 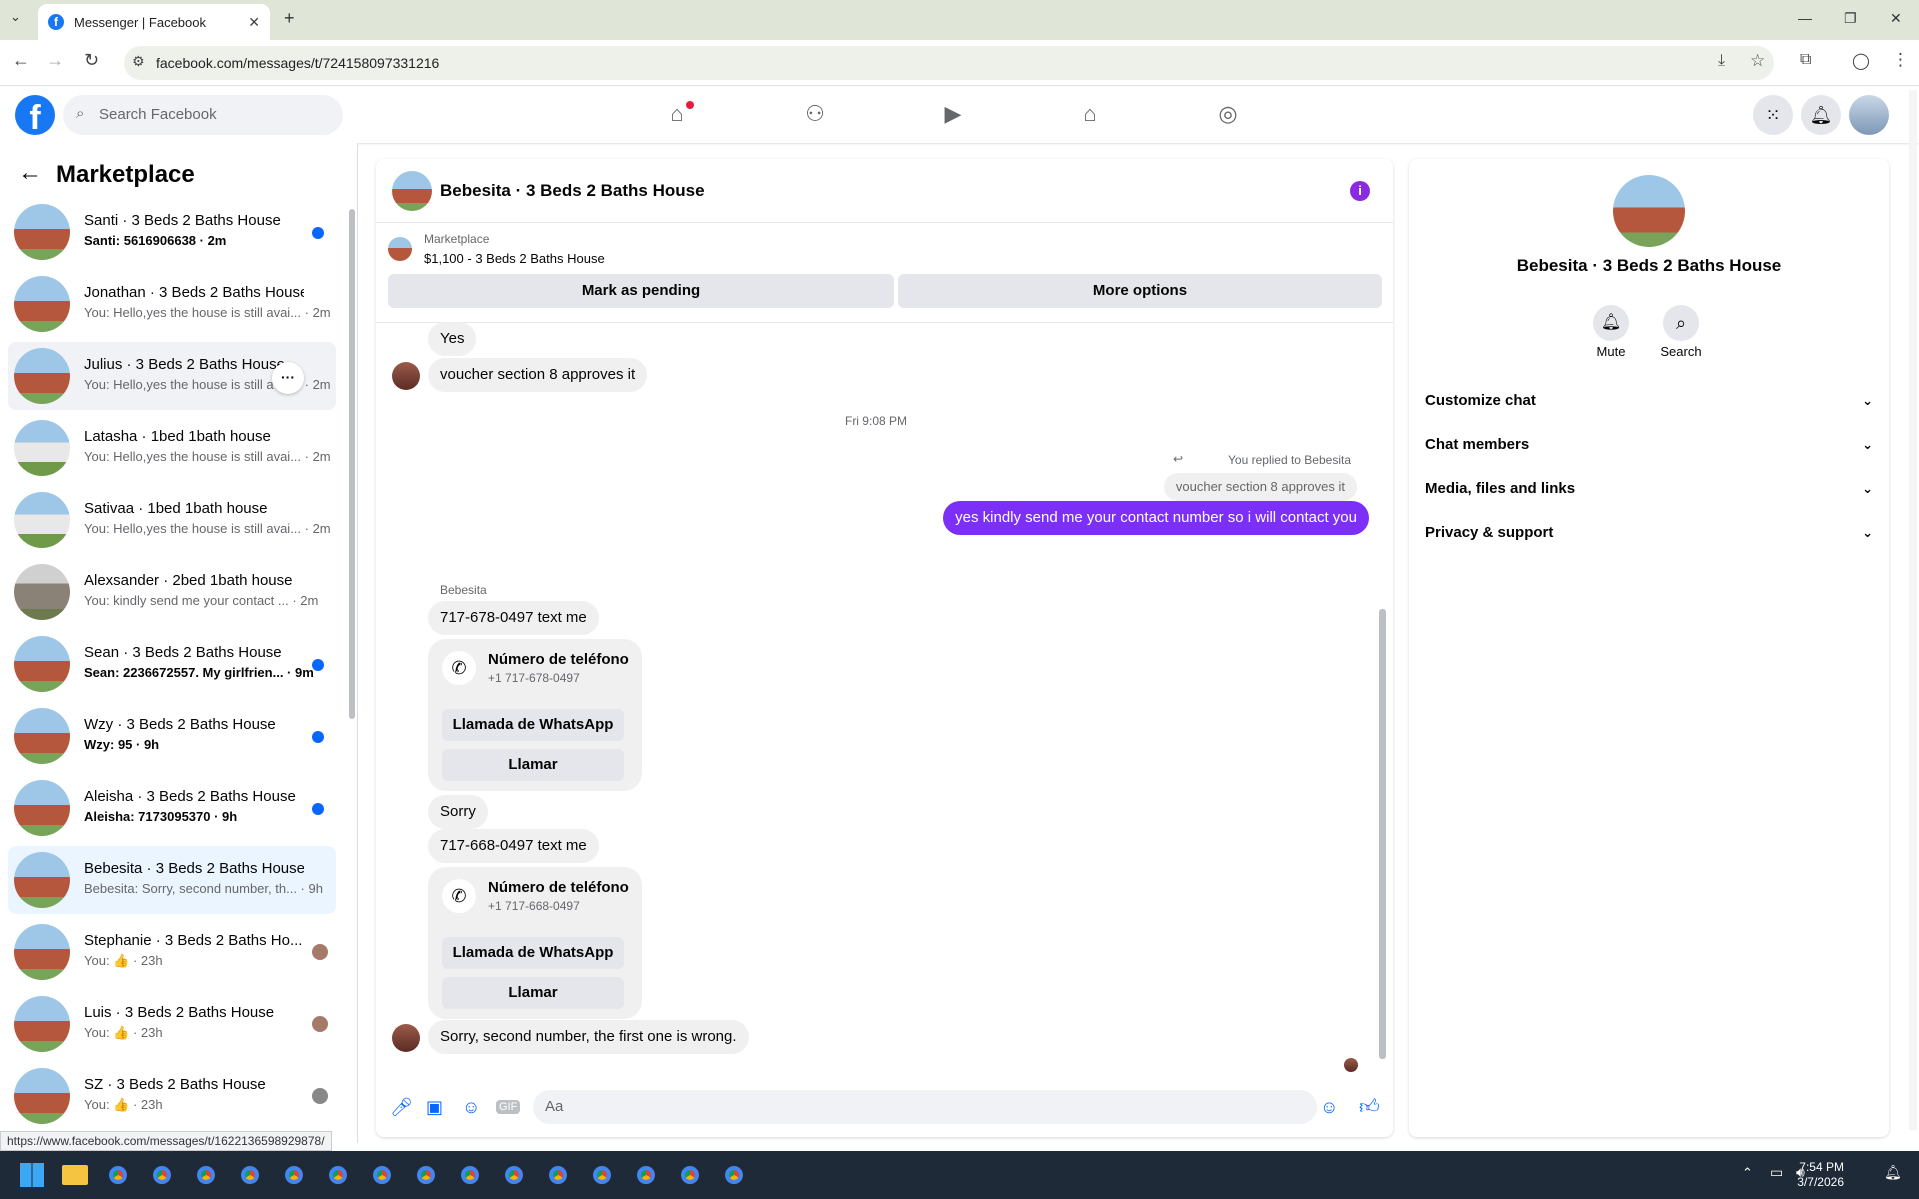 I want to click on info-icon: i, so click(x=1360, y=191).